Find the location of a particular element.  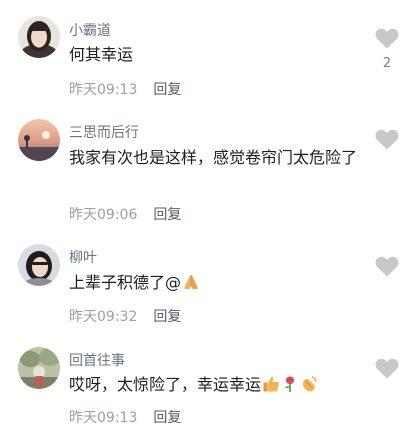

comment-username: 小霸道 is located at coordinates (90, 30).